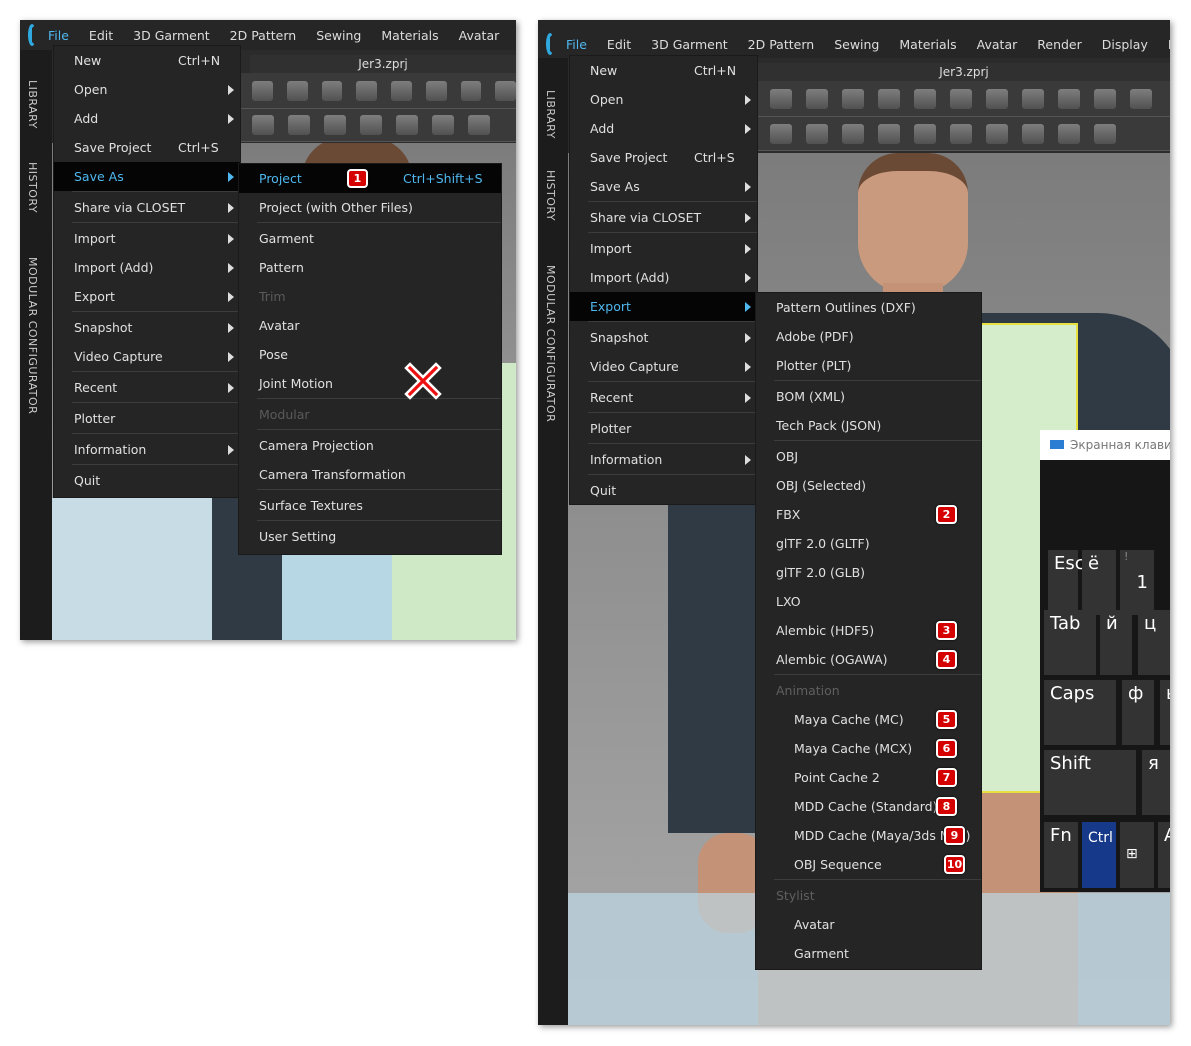 The width and height of the screenshot is (1191, 1046). Describe the element at coordinates (1066, 582) in the screenshot. I see `key-esc: Esc` at that location.